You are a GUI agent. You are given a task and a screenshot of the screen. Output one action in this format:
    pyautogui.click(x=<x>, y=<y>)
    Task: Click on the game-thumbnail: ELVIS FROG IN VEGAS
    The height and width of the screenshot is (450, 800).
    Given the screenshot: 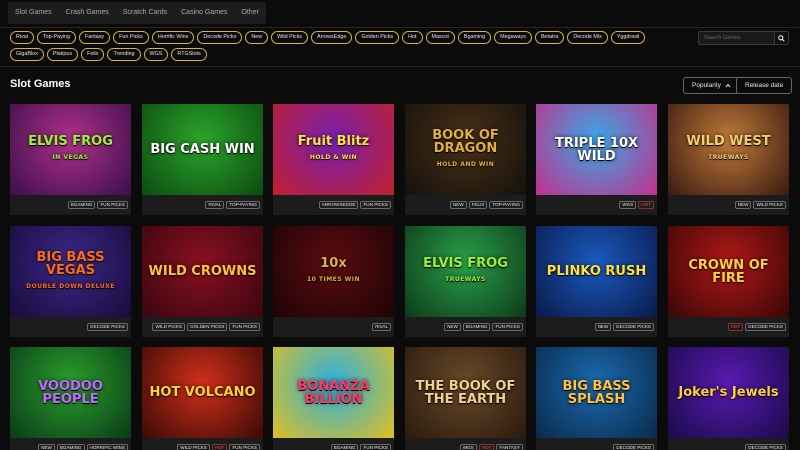 What is the action you would take?
    pyautogui.click(x=70, y=149)
    